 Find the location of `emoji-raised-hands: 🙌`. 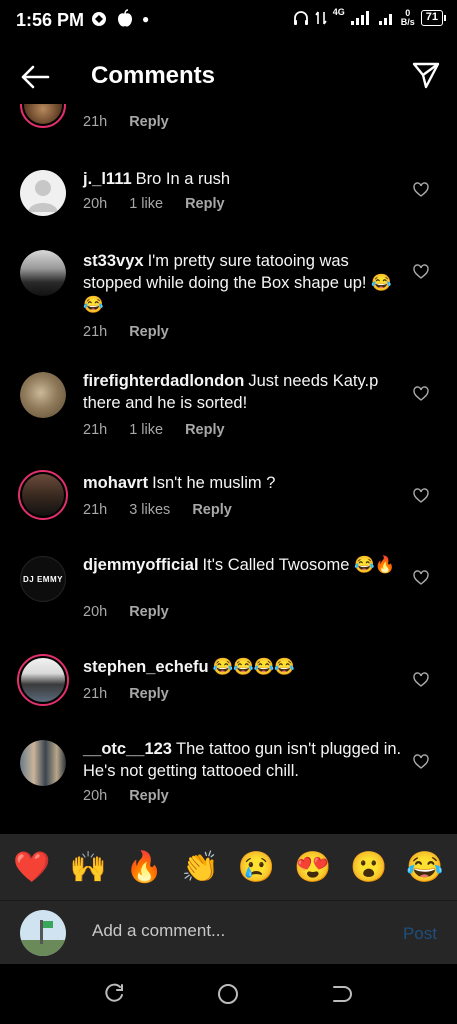

emoji-raised-hands: 🙌 is located at coordinates (88, 867).